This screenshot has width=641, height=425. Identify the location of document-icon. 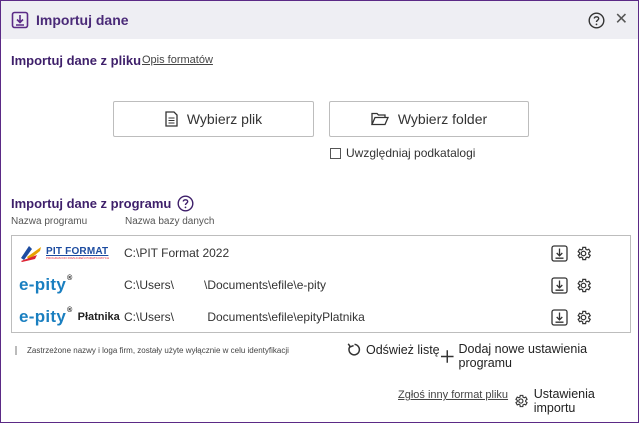
(171, 119).